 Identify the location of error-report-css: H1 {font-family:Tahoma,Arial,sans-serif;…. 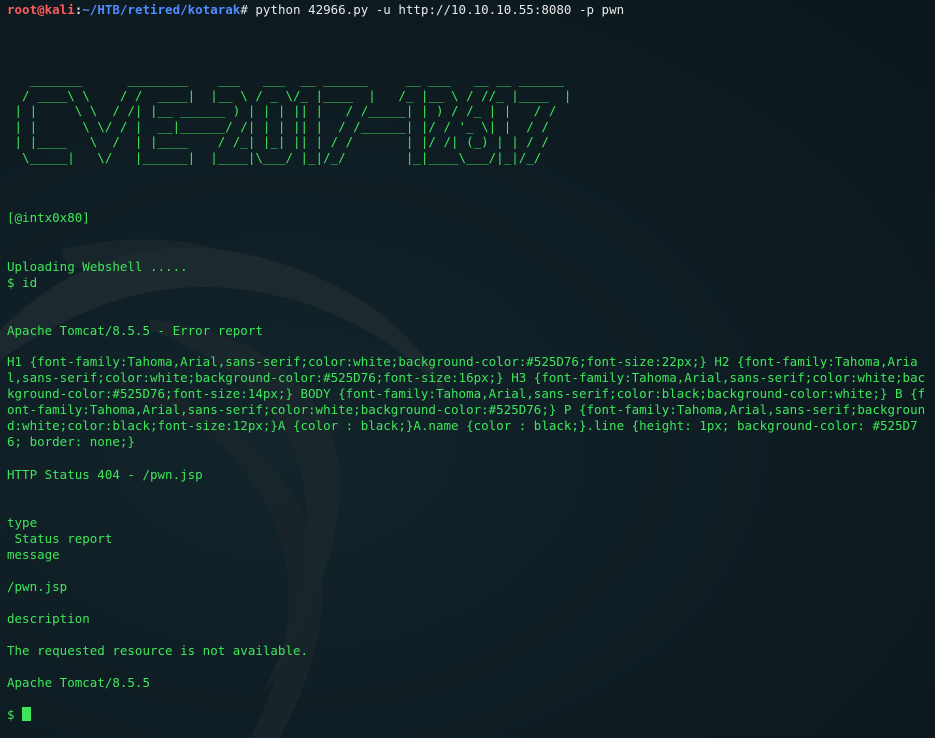
(466, 401).